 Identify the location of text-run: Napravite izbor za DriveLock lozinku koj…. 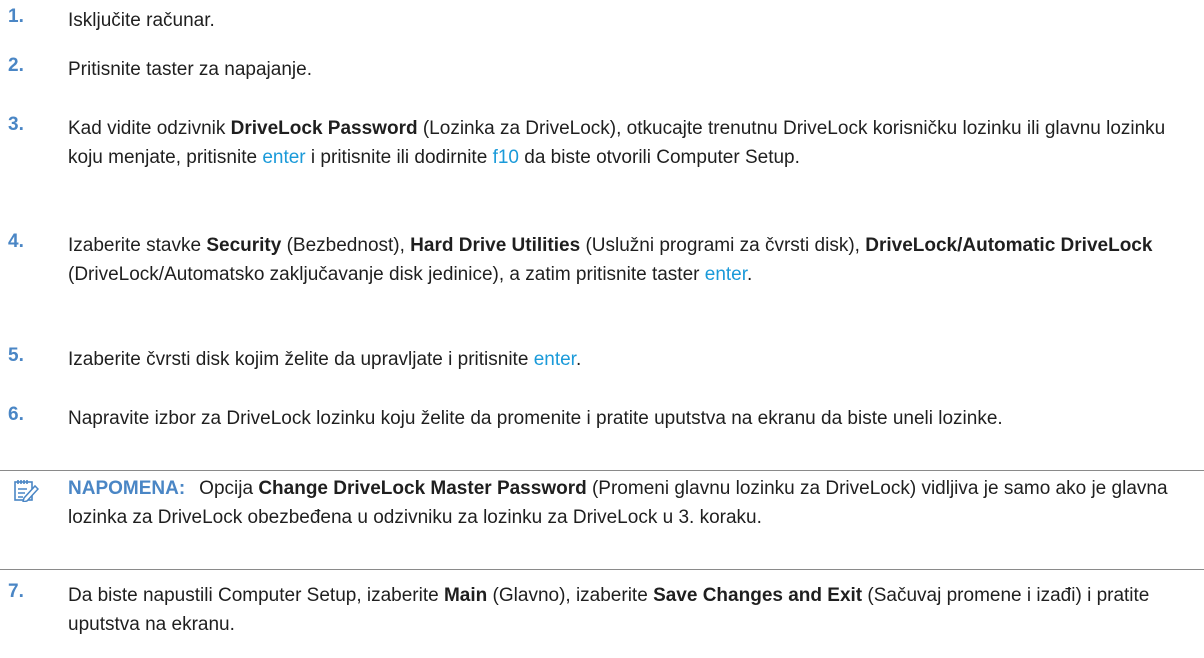
(535, 418).